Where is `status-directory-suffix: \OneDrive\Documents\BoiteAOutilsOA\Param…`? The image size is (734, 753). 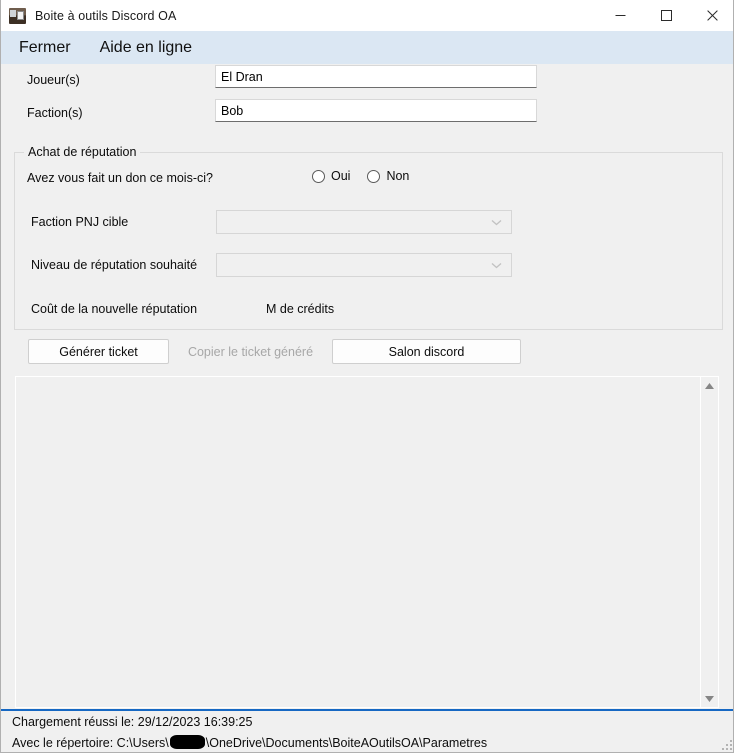 status-directory-suffix: \OneDrive\Documents\BoiteAOutilsOA\Param… is located at coordinates (346, 743).